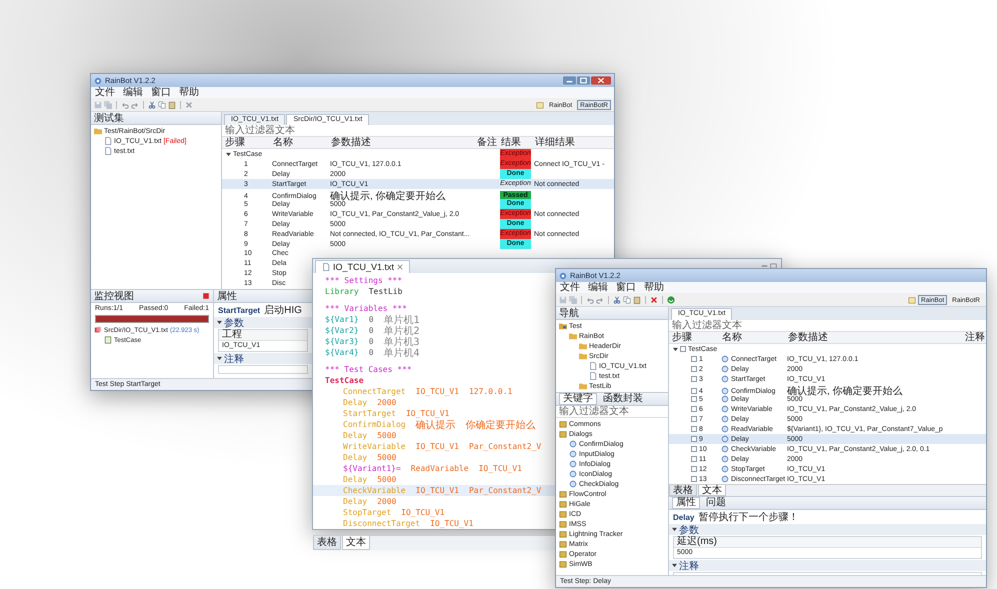 This screenshot has width=997, height=589. Describe the element at coordinates (402, 341) in the screenshot. I see `comment-text: 单片机3` at that location.